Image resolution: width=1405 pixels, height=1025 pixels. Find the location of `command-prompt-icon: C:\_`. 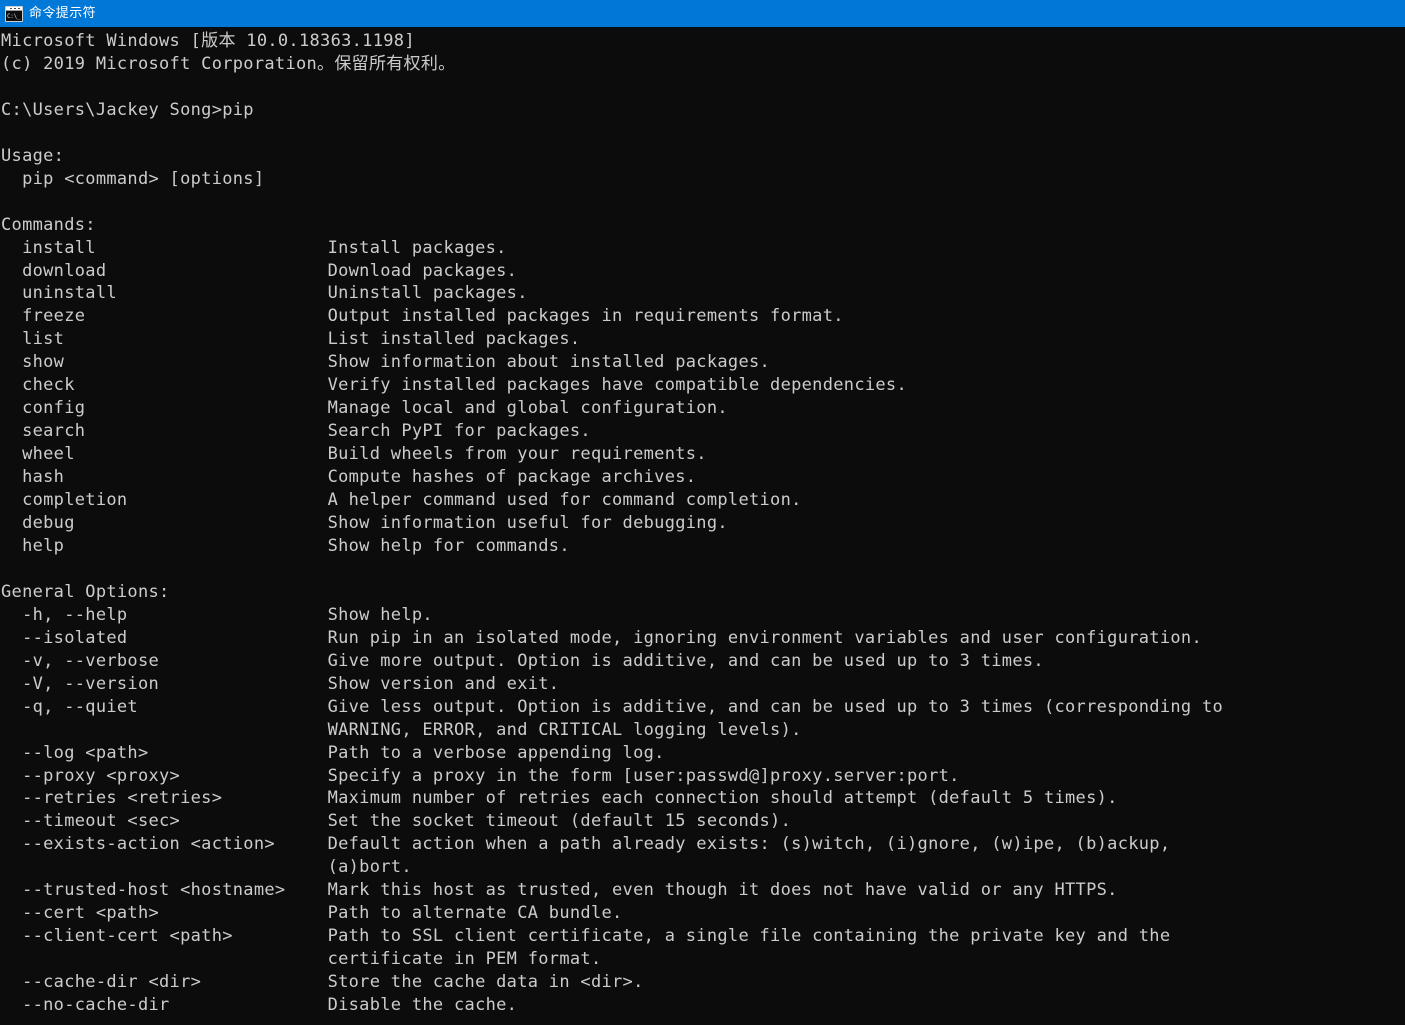

command-prompt-icon: C:\_ is located at coordinates (14, 13).